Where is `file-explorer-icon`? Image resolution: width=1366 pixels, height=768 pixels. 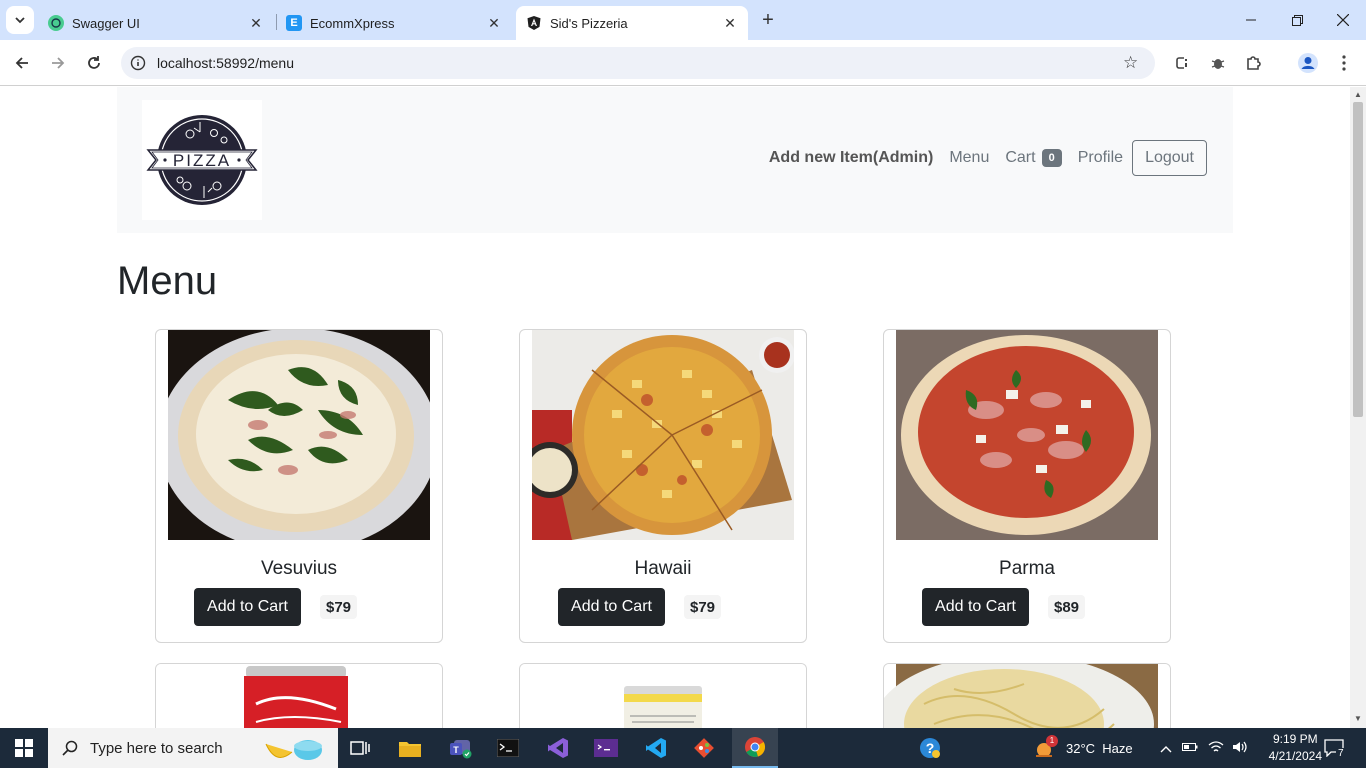
file-explorer-icon is located at coordinates (410, 748).